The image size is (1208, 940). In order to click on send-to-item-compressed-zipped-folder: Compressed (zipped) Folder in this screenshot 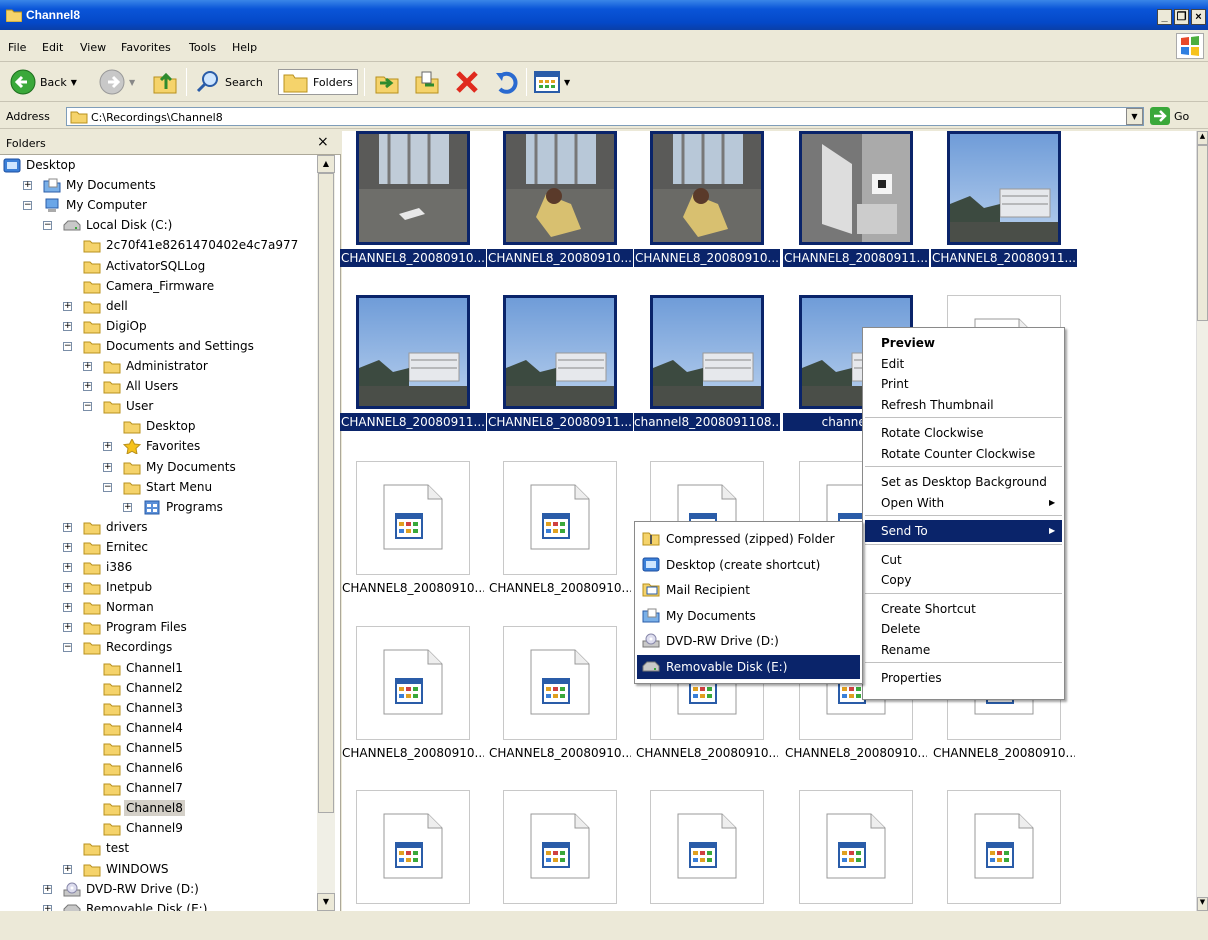, I will do `click(748, 539)`.